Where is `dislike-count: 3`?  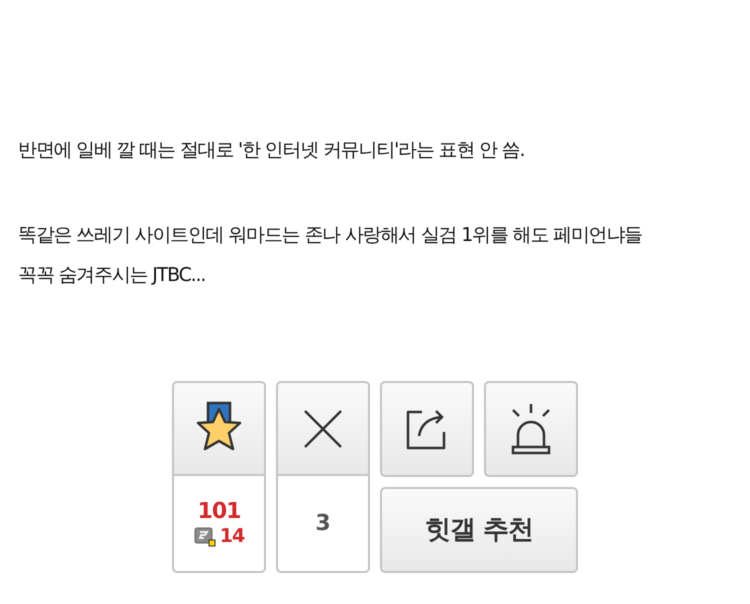 dislike-count: 3 is located at coordinates (323, 524).